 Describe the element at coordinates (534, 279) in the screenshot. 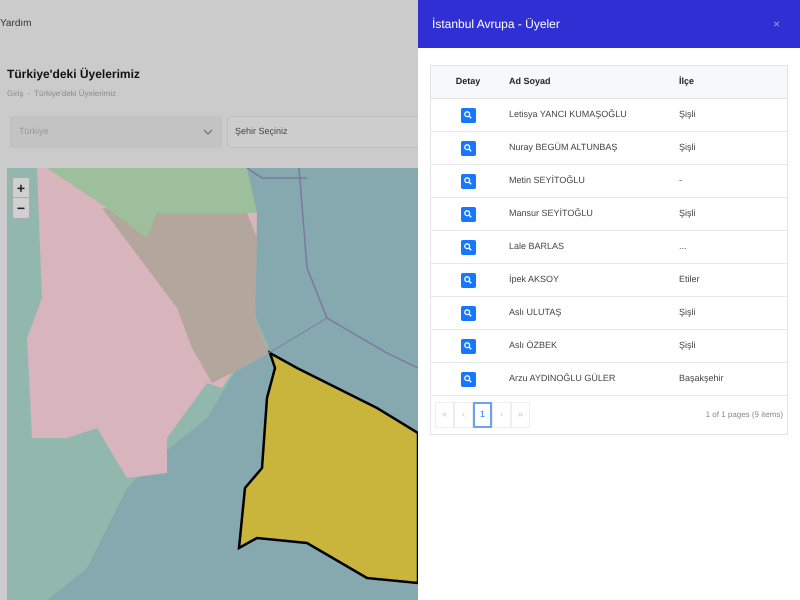

I see `member-name: İpek AKSOY` at that location.